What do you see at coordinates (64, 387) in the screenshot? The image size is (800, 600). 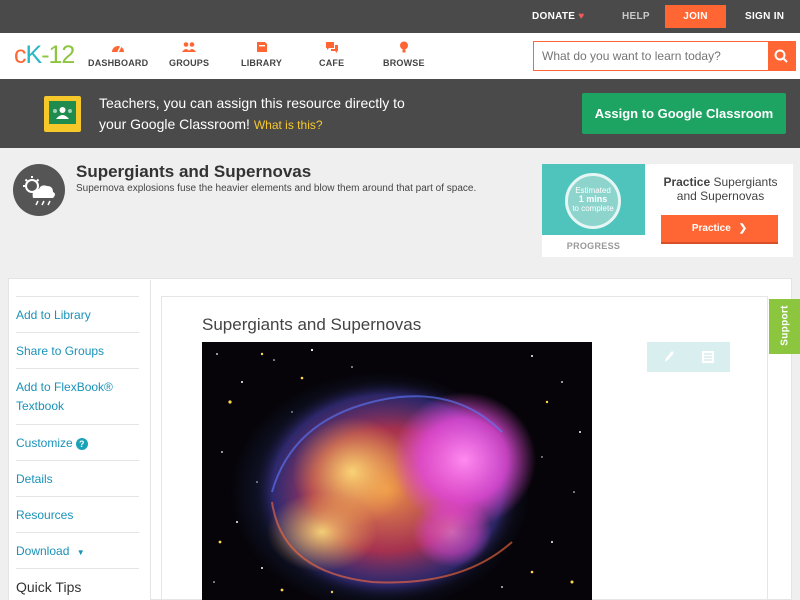 I see `flexbook-label-line1: Add to FlexBook®` at bounding box center [64, 387].